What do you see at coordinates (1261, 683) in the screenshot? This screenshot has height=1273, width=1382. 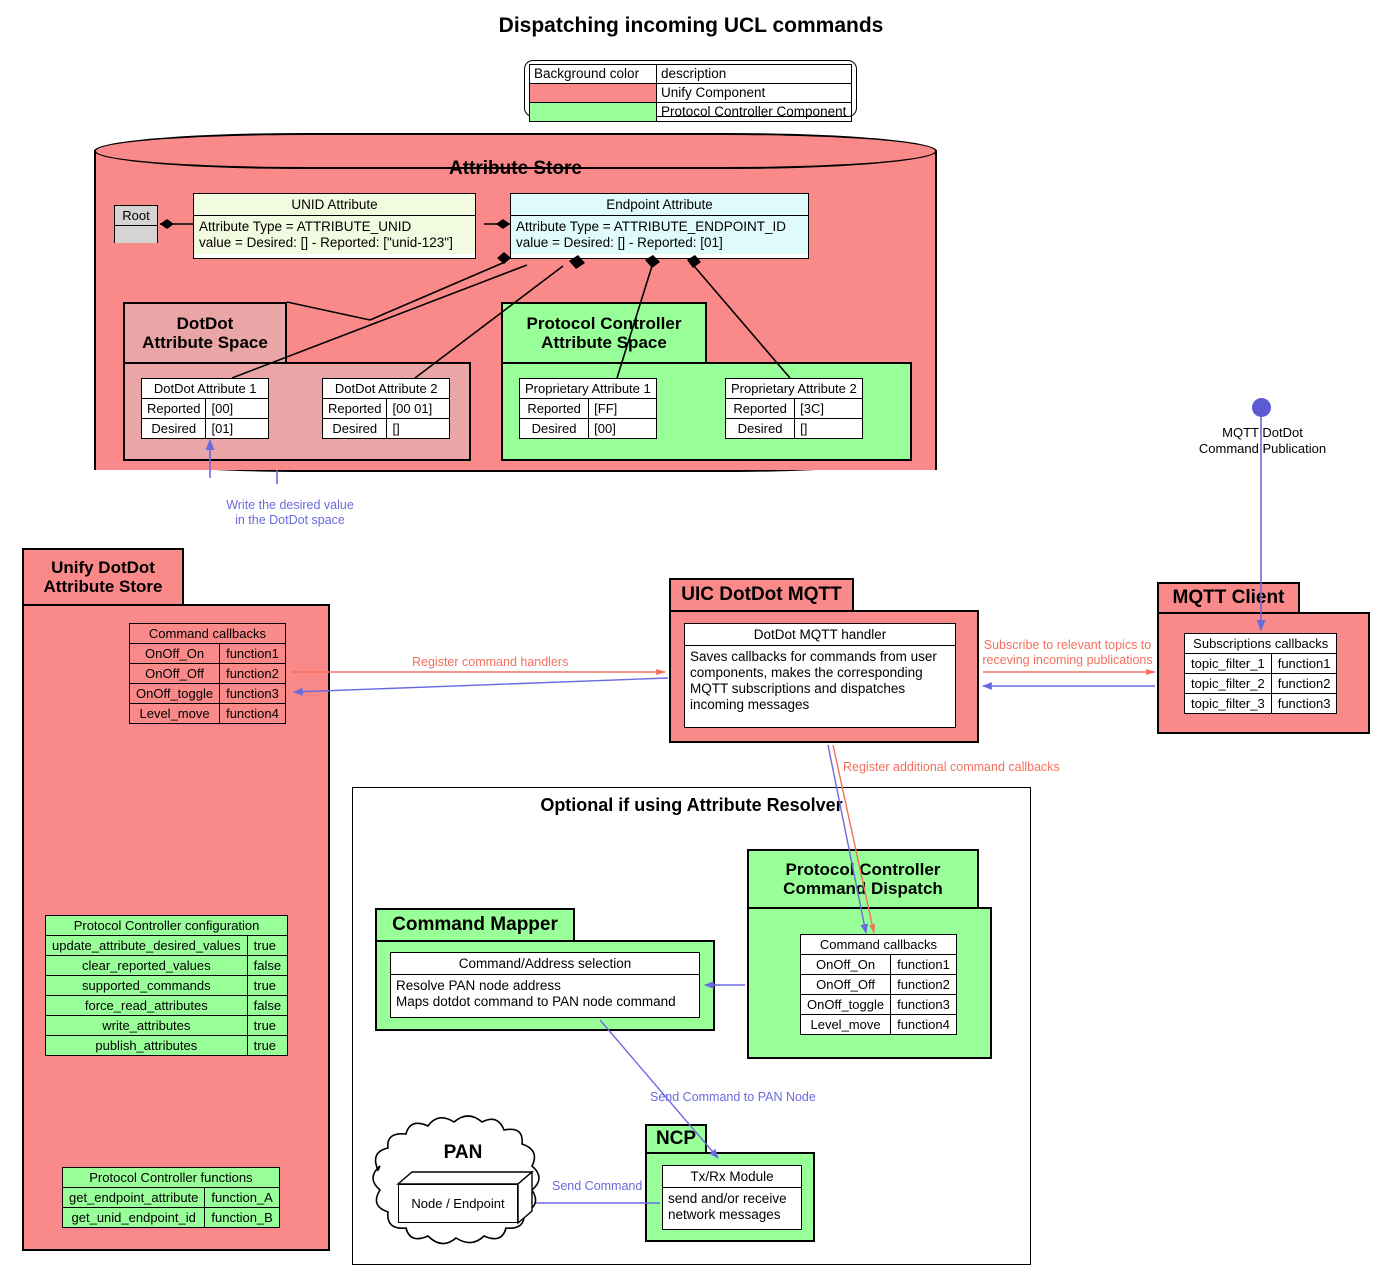 I see `table-row: topic_filter_2 function2` at bounding box center [1261, 683].